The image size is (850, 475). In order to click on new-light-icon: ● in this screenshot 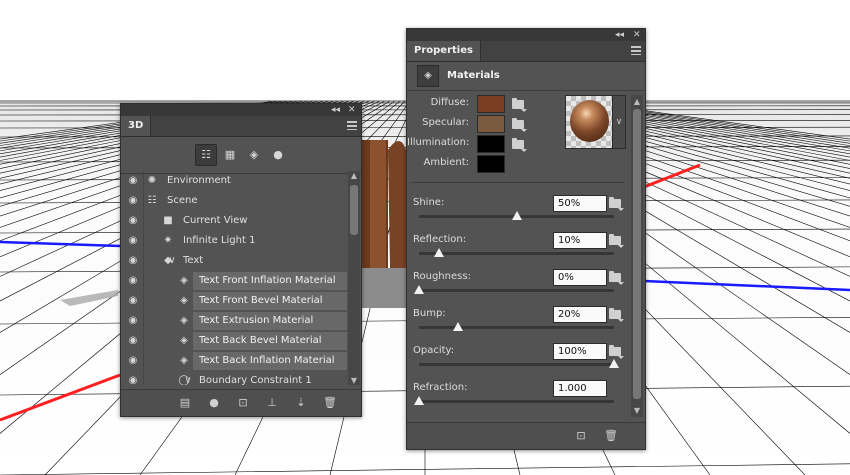, I will do `click(214, 403)`.